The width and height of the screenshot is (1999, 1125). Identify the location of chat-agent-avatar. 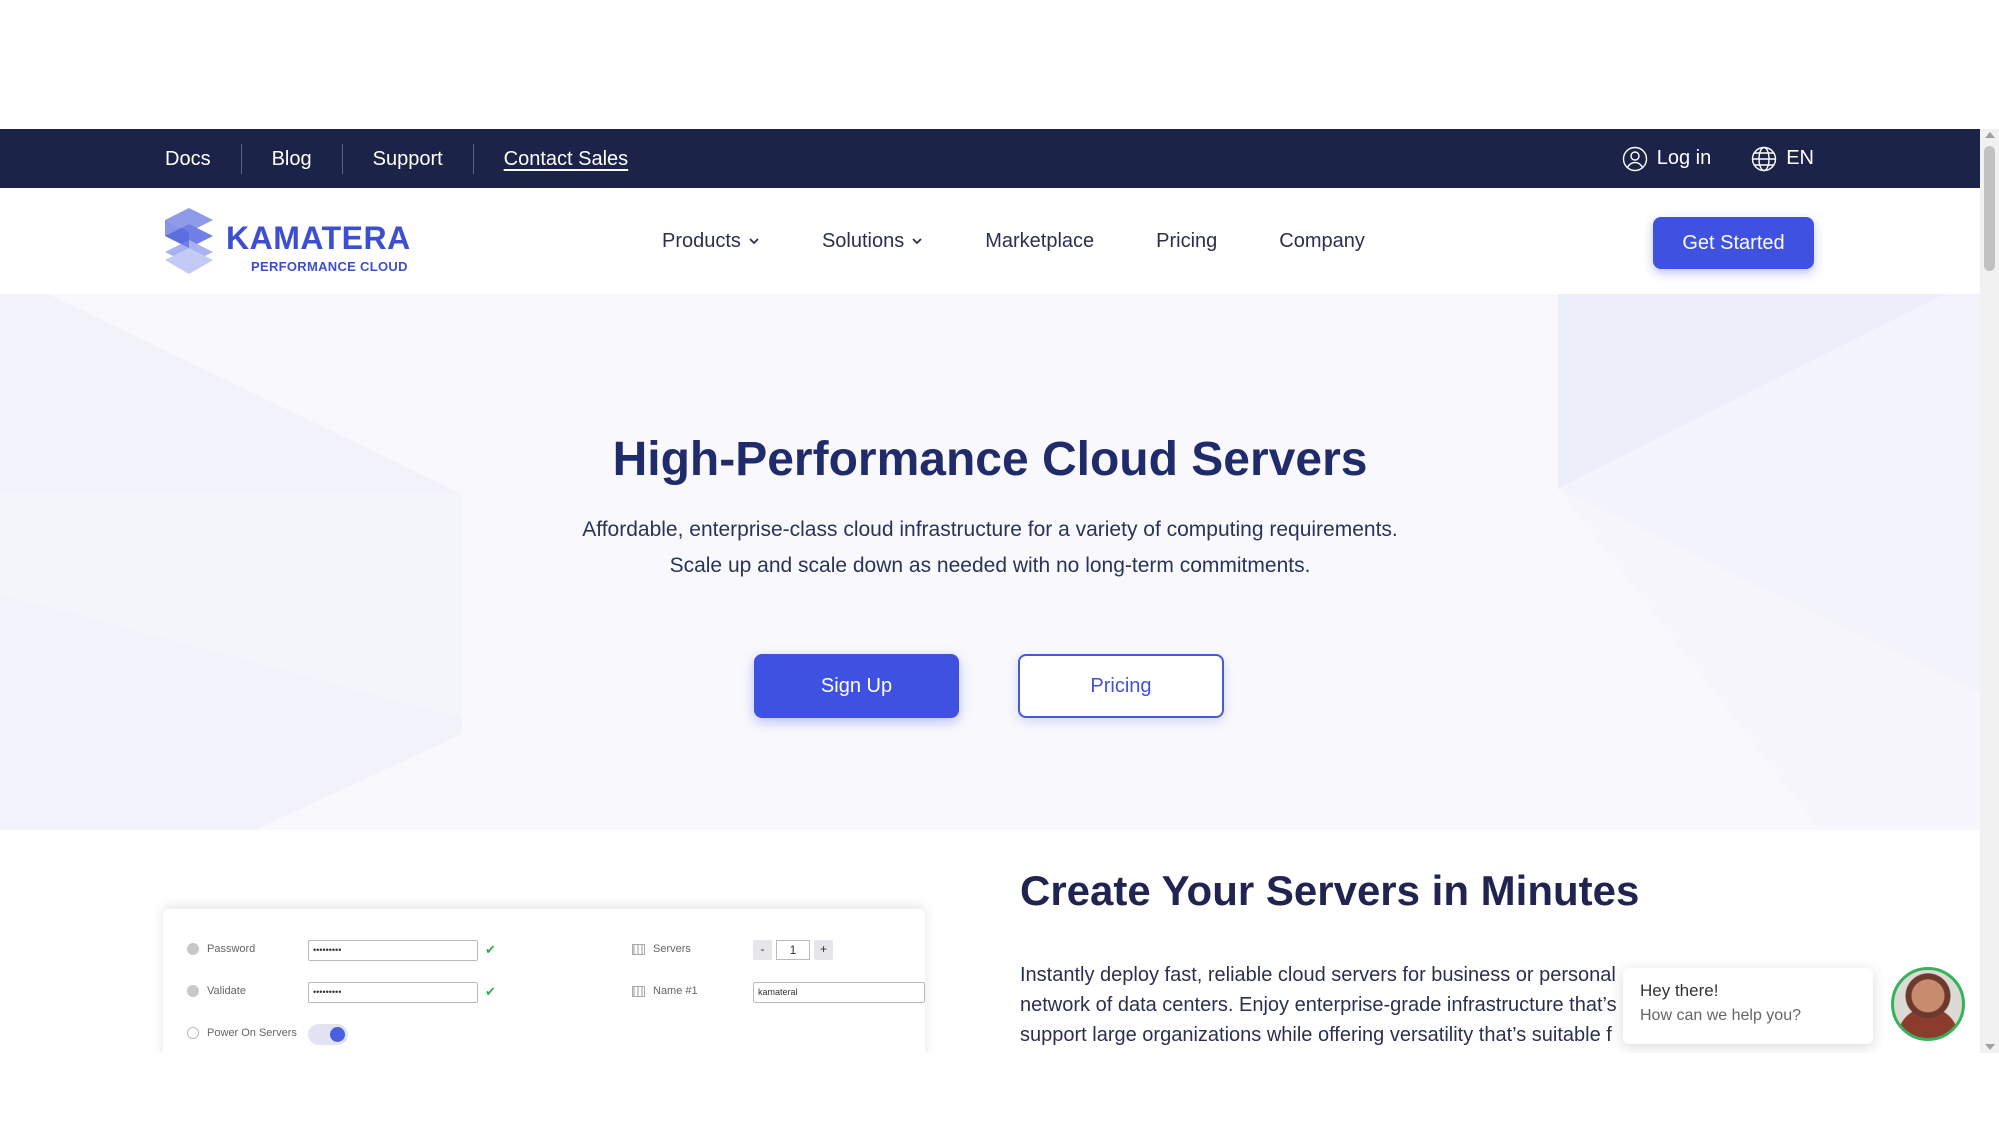
(1928, 1004).